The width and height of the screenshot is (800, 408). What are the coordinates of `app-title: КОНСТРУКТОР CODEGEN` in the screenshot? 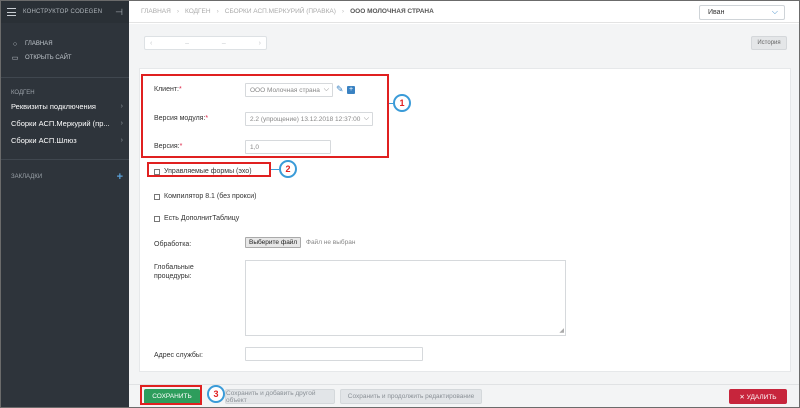 It's located at (63, 12).